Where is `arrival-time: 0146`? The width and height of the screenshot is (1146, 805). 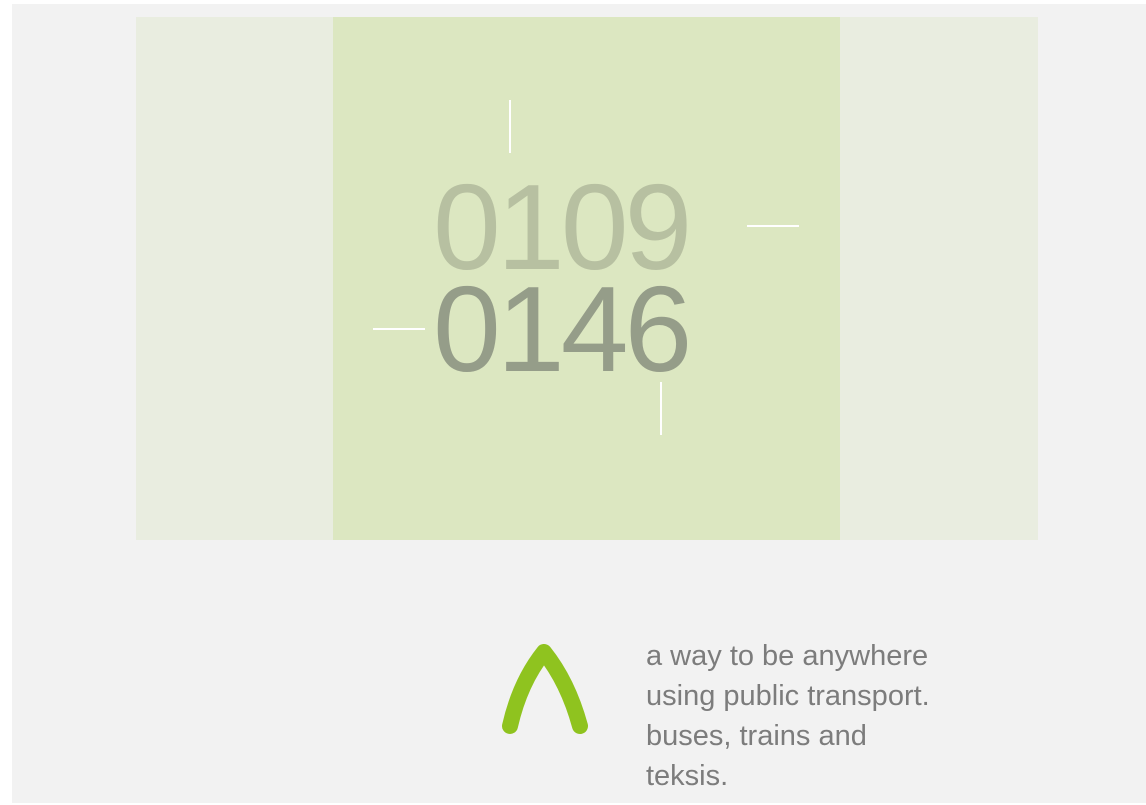 arrival-time: 0146 is located at coordinates (562, 329).